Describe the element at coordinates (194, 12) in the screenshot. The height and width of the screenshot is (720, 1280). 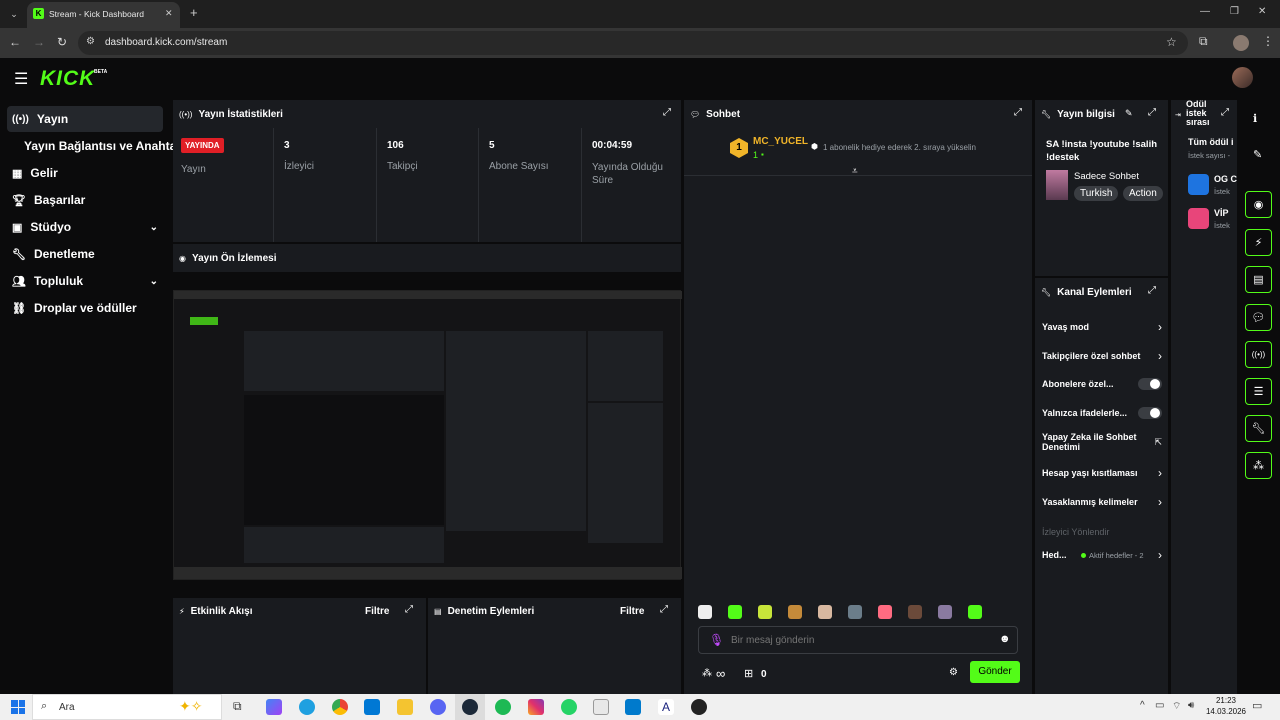
I see `new-tab-icon: +` at that location.